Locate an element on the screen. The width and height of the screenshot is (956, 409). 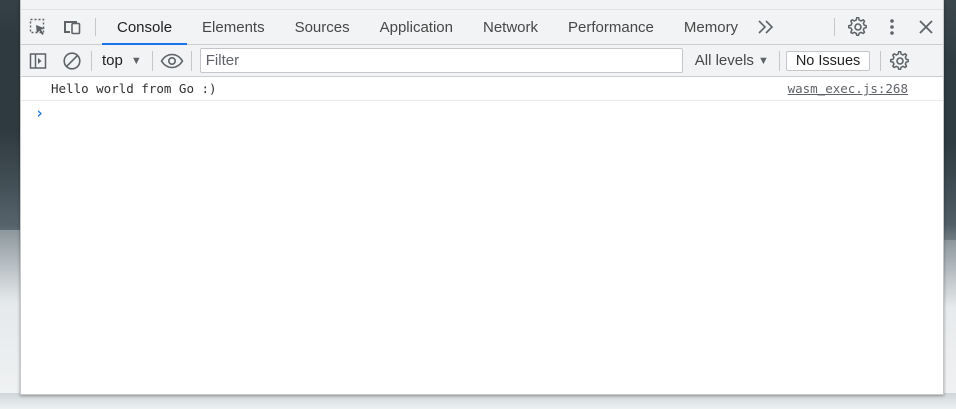
sidebar-toggle-icon is located at coordinates (38, 61).